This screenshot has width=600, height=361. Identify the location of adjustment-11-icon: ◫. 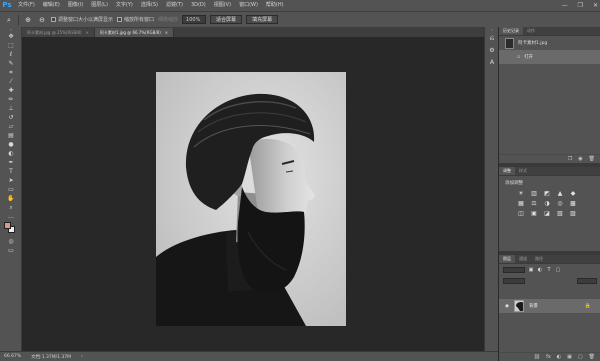
(521, 214).